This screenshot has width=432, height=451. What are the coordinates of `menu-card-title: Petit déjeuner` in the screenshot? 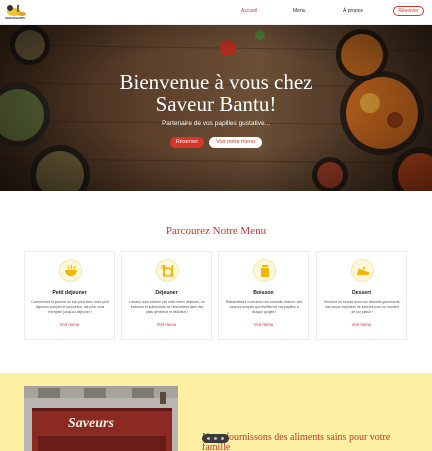 It's located at (69, 293).